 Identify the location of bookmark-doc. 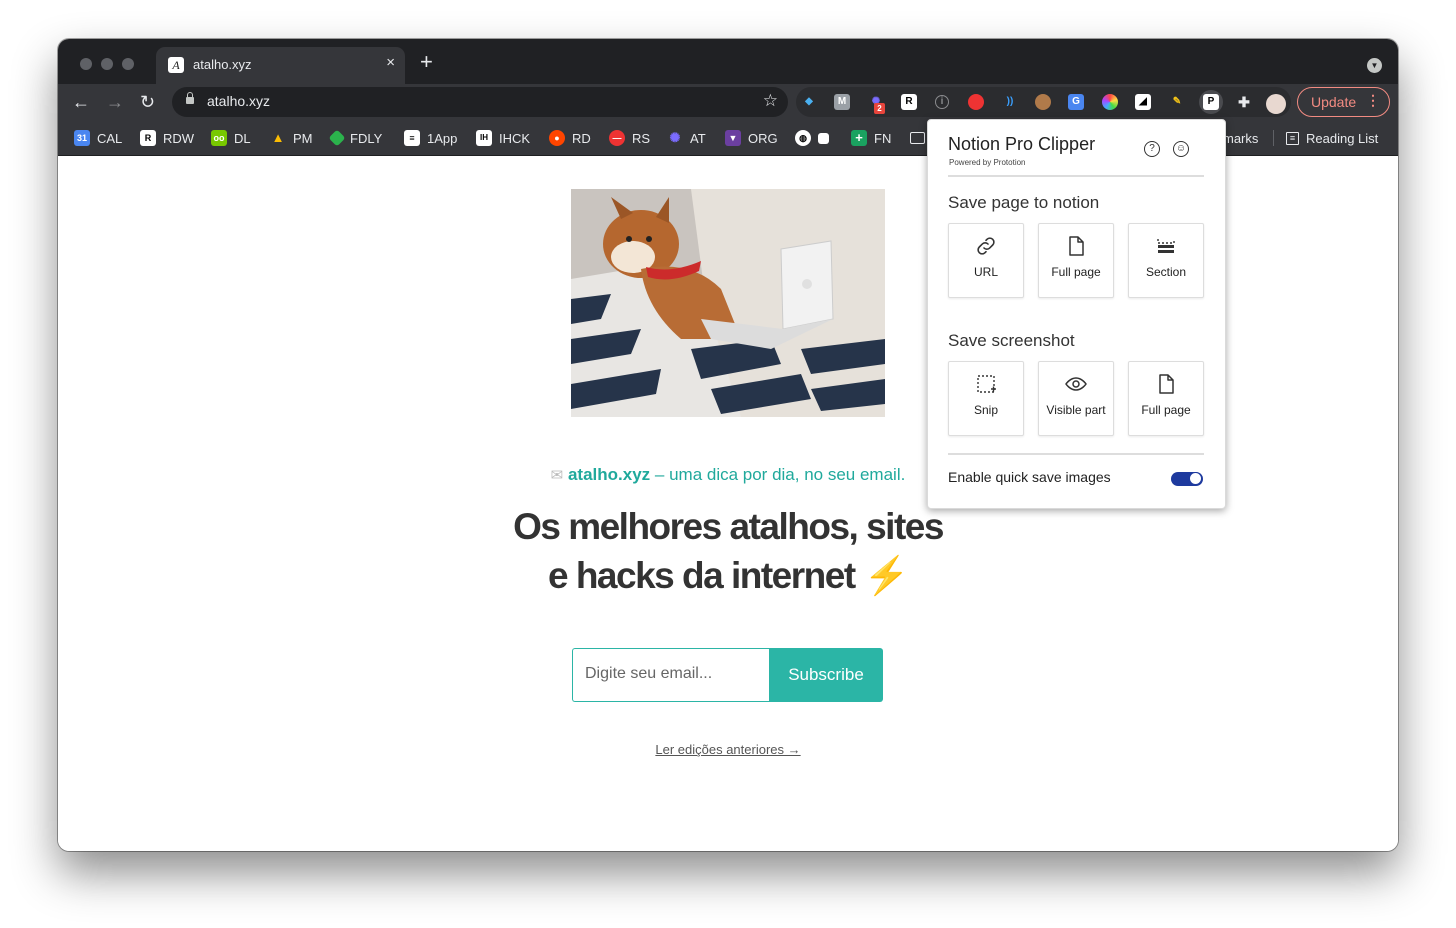
(827, 138).